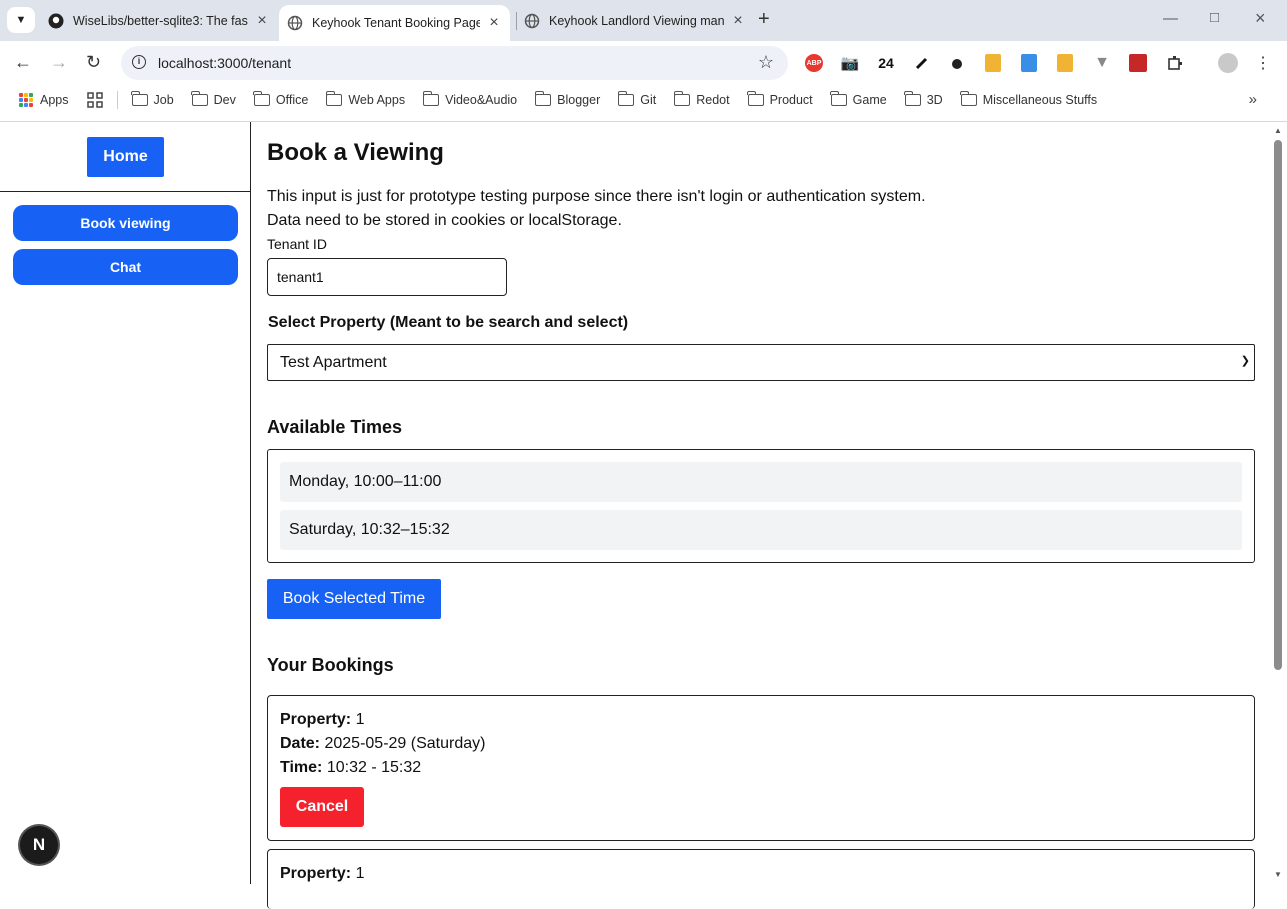 The width and height of the screenshot is (1287, 909). What do you see at coordinates (1028, 99) in the screenshot?
I see `bookmark-misc: Miscellaneous Stuffs` at bounding box center [1028, 99].